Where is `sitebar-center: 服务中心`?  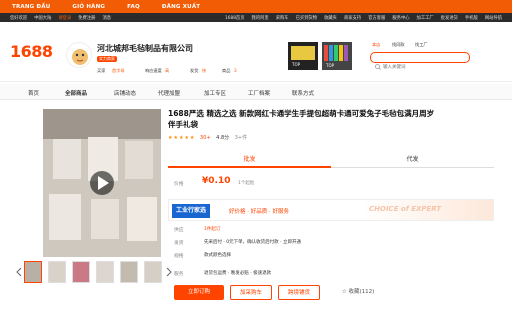
sitebar-center: 服务中心 is located at coordinates (400, 18).